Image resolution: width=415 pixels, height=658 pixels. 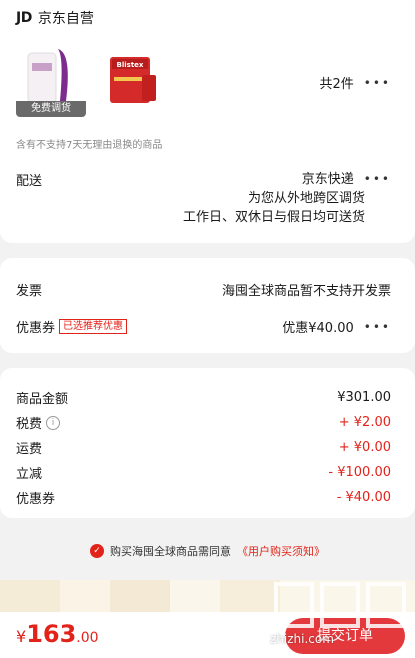 I want to click on item-count-text: 共2件, so click(x=336, y=84).